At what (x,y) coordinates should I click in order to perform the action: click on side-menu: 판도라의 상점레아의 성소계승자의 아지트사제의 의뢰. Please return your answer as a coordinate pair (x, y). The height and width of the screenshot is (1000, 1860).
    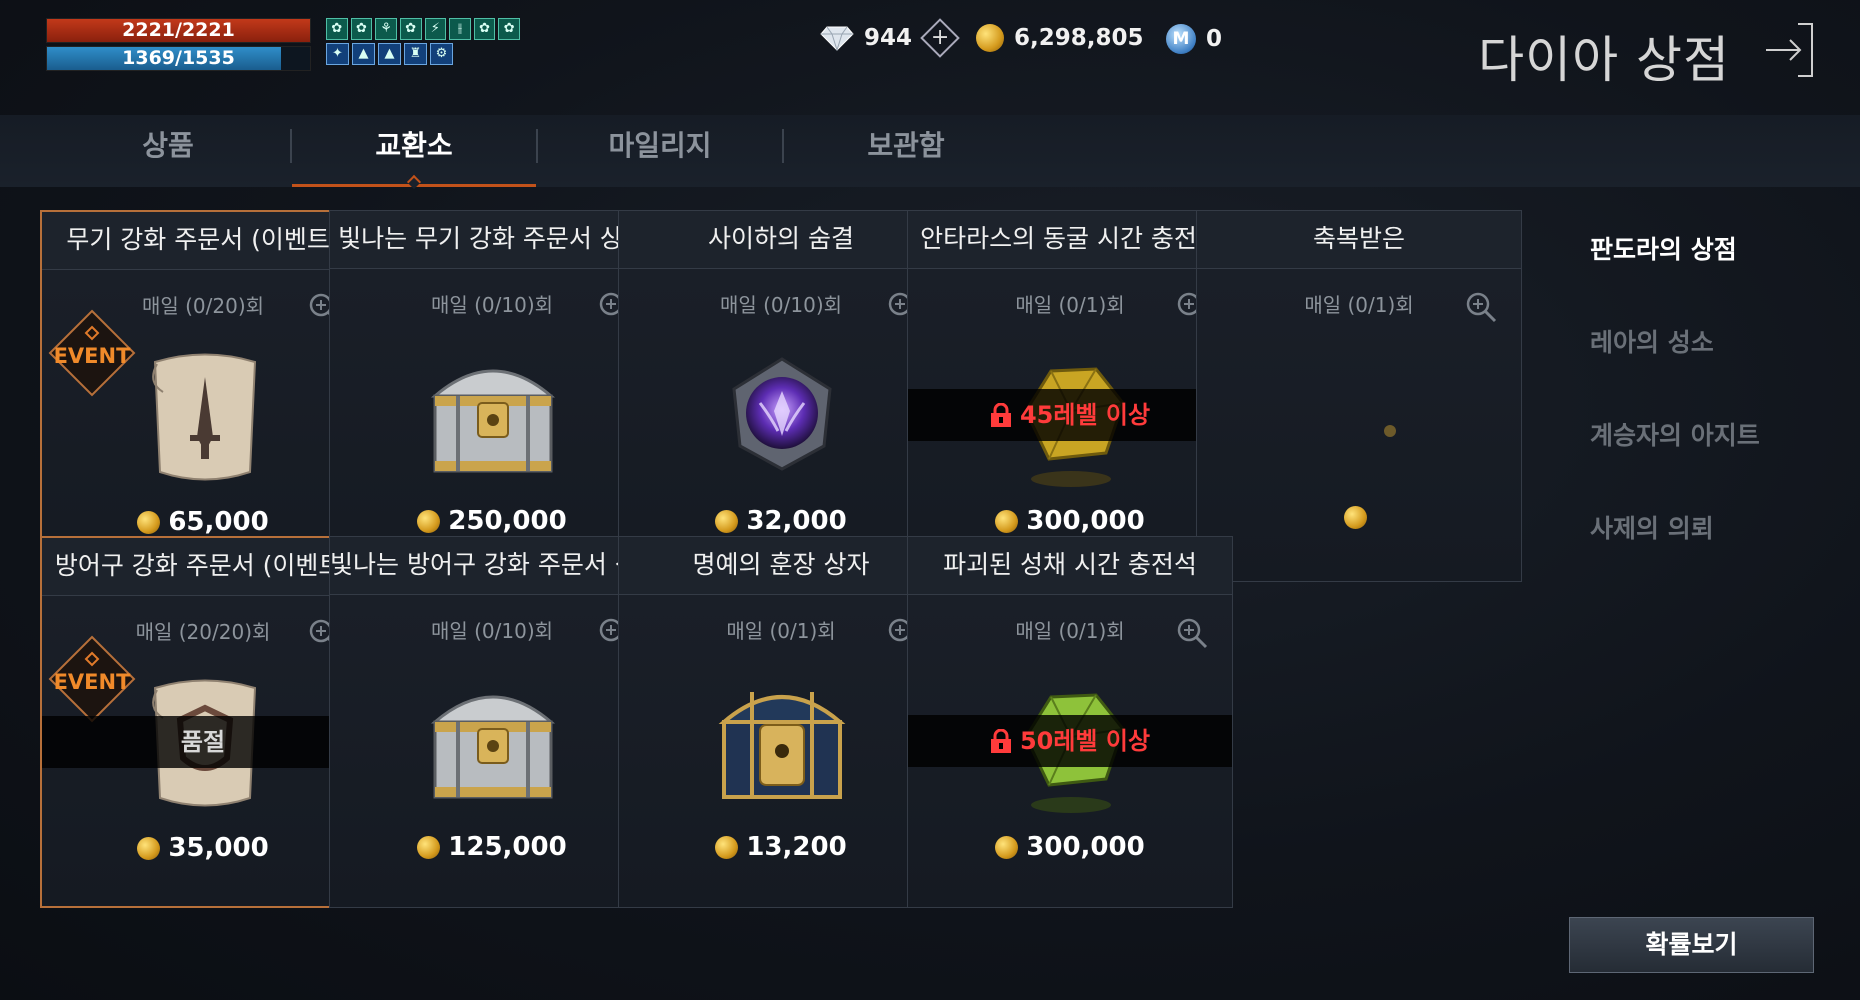
    Looking at the image, I should click on (1675, 416).